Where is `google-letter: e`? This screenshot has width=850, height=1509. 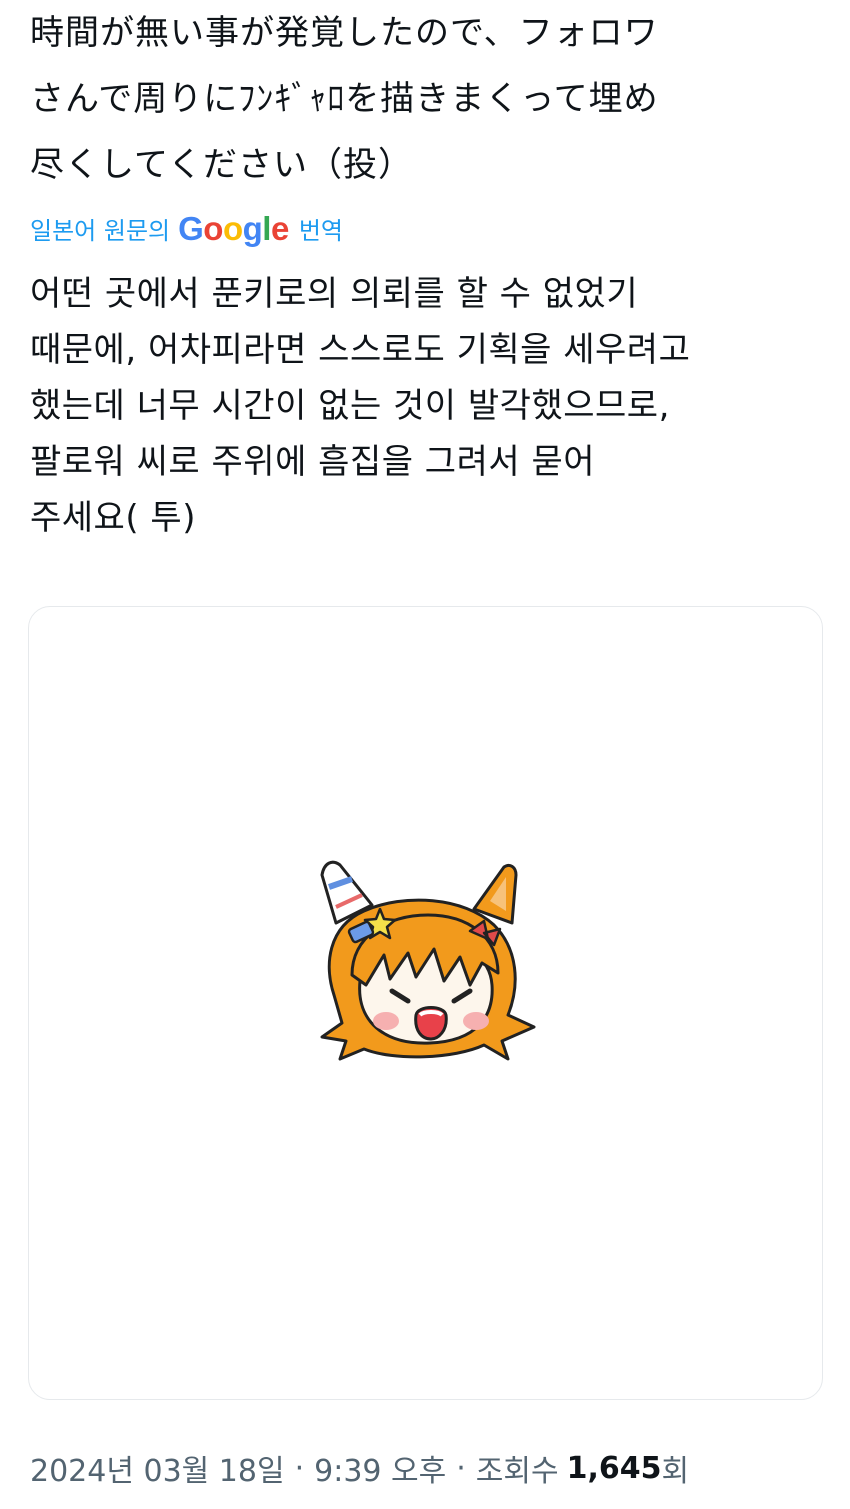
google-letter: e is located at coordinates (279, 228).